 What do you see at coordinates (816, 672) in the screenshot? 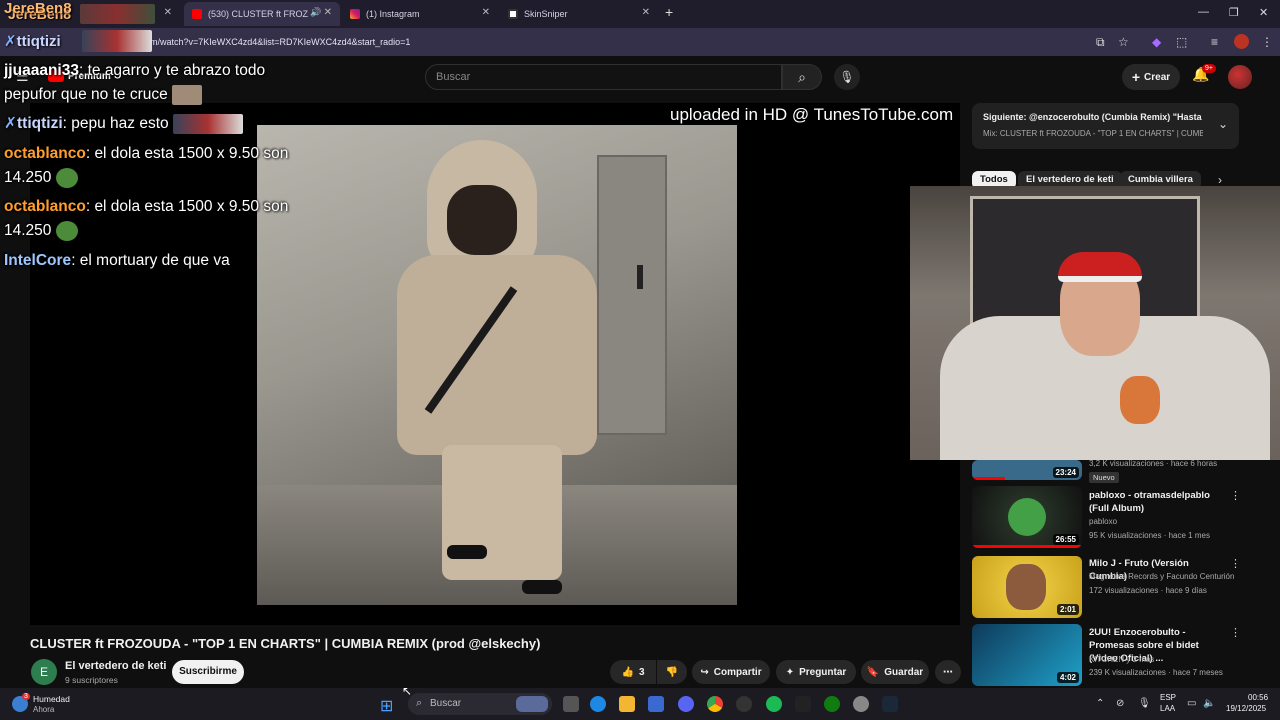
I see `ask-button: ✦ Preguntar` at bounding box center [816, 672].